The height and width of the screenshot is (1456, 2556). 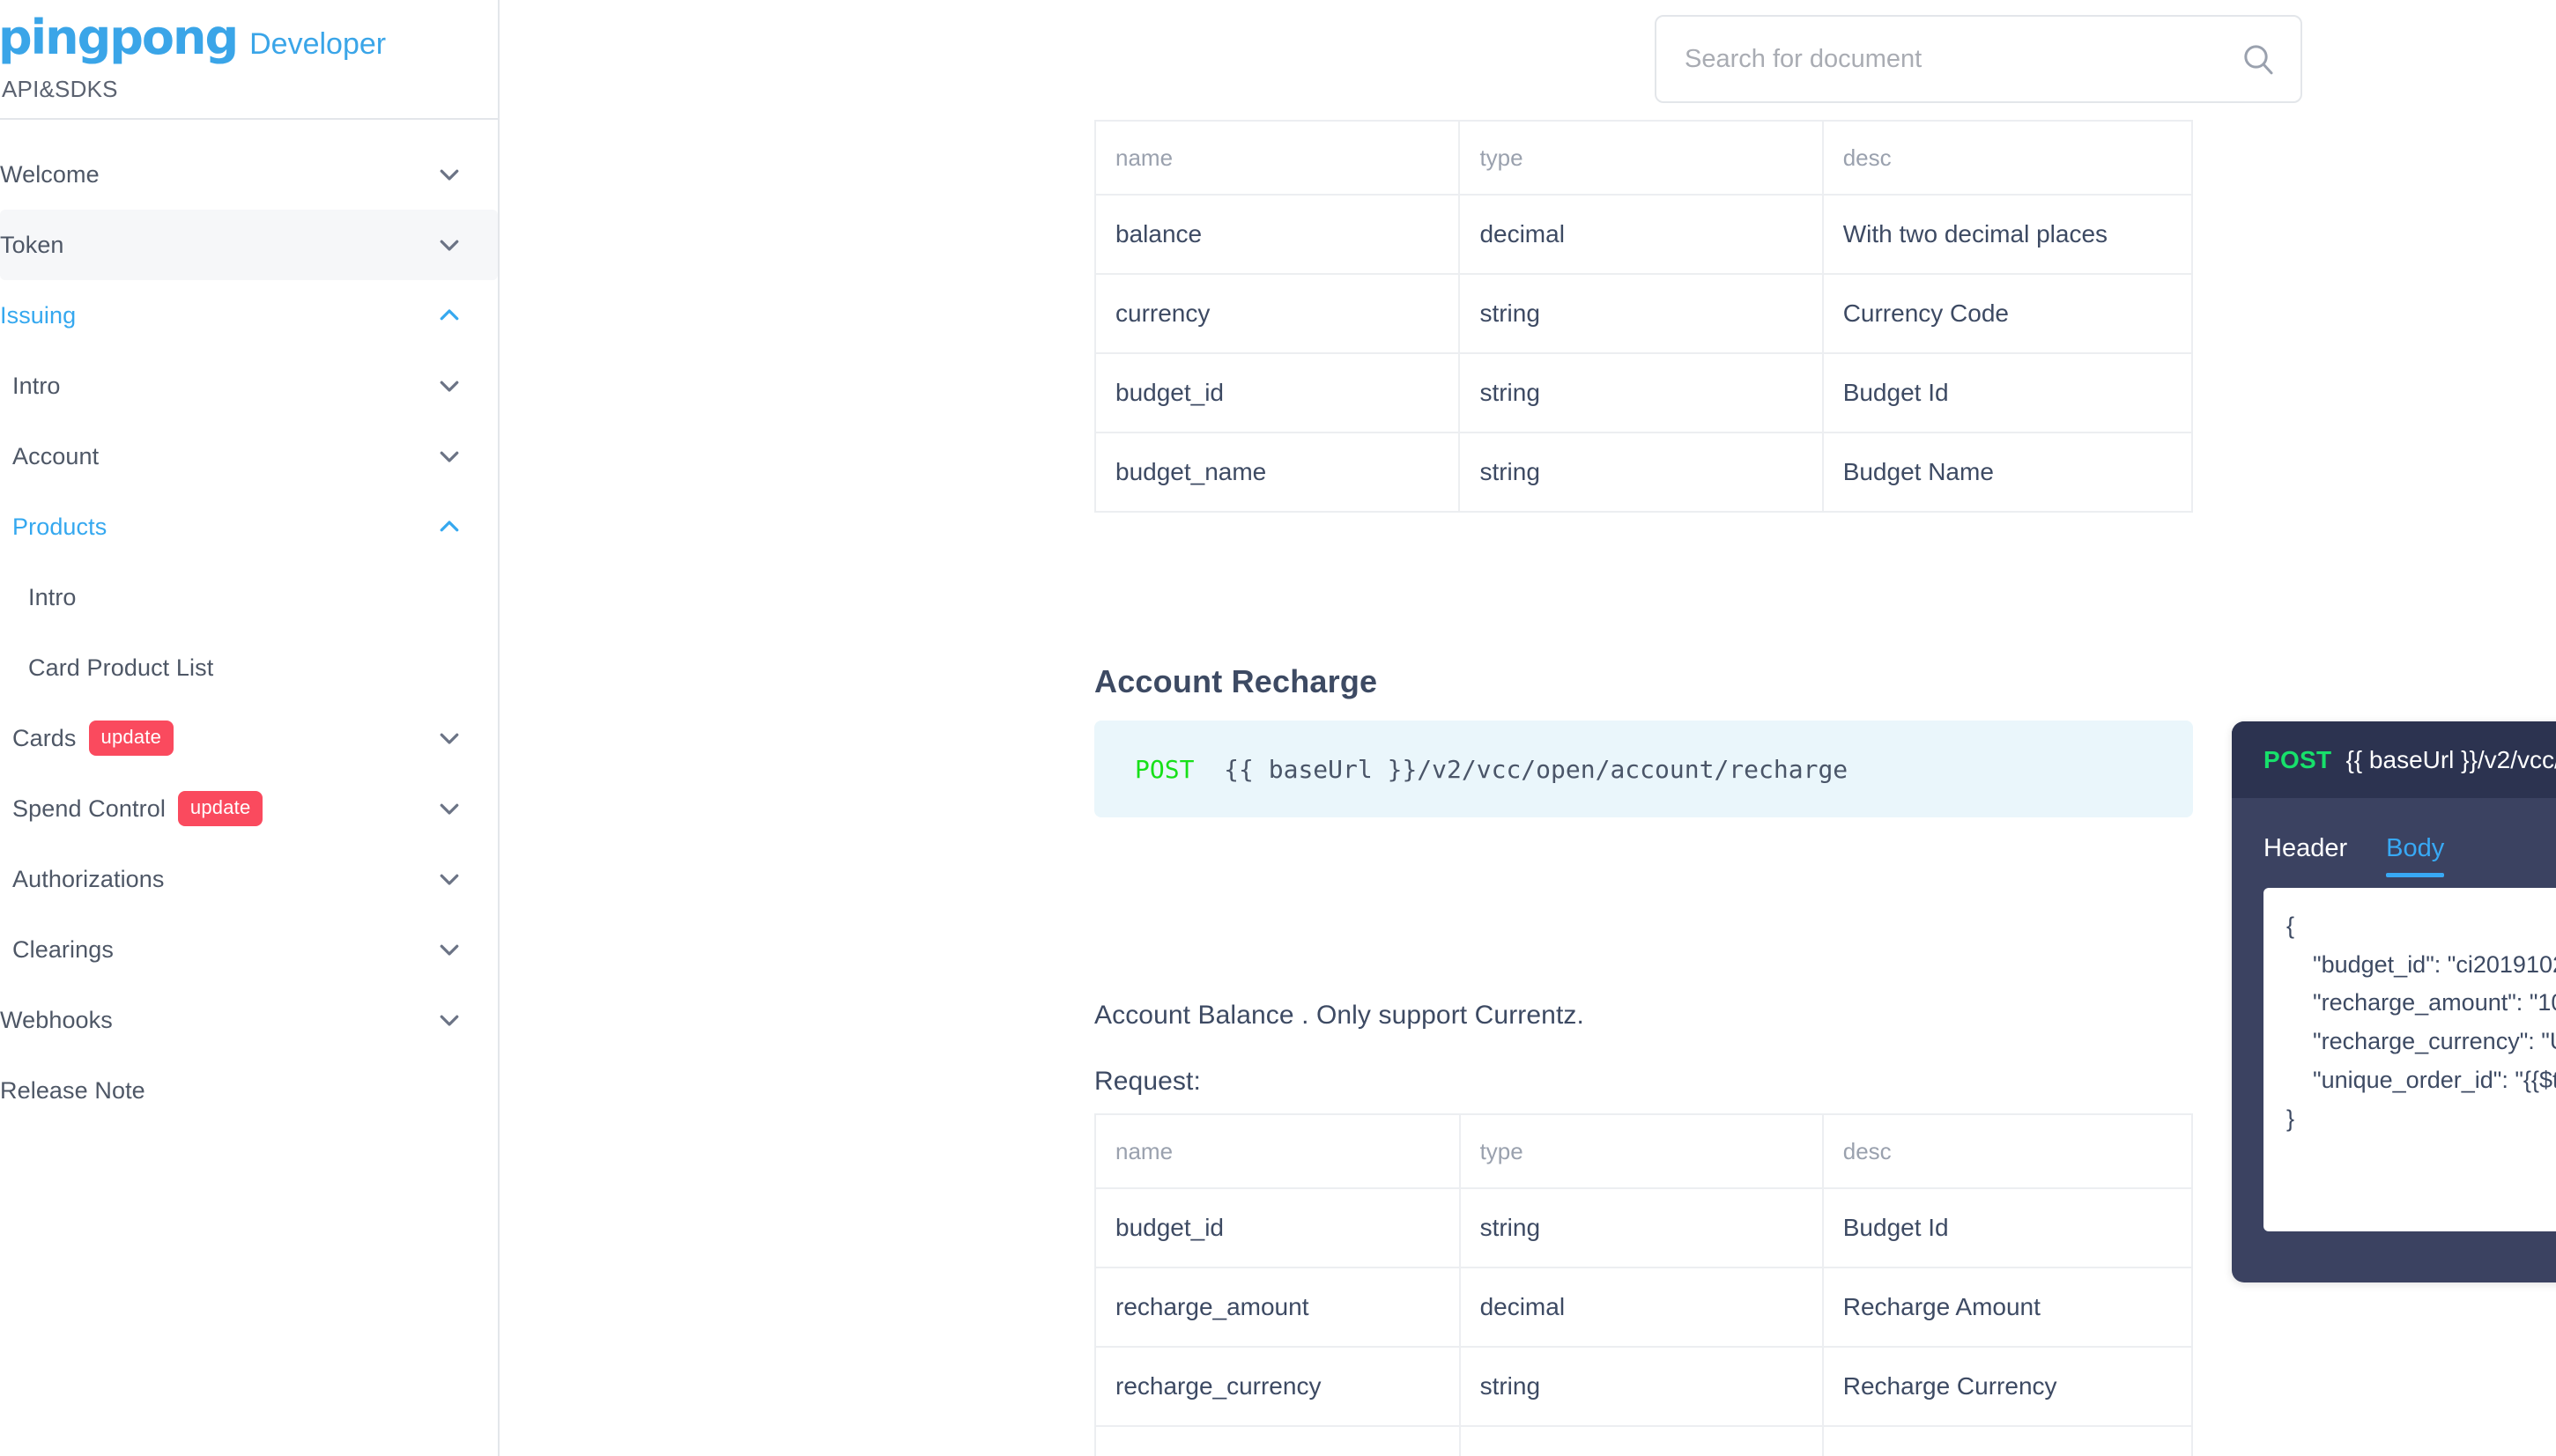 I want to click on sidebar-item-card-product-list: Card Product List, so click(x=249, y=667).